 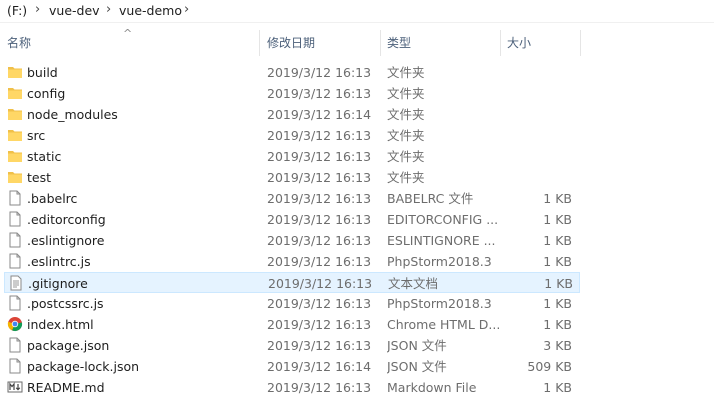 What do you see at coordinates (19, 43) in the screenshot?
I see `column-header-name: 名称` at bounding box center [19, 43].